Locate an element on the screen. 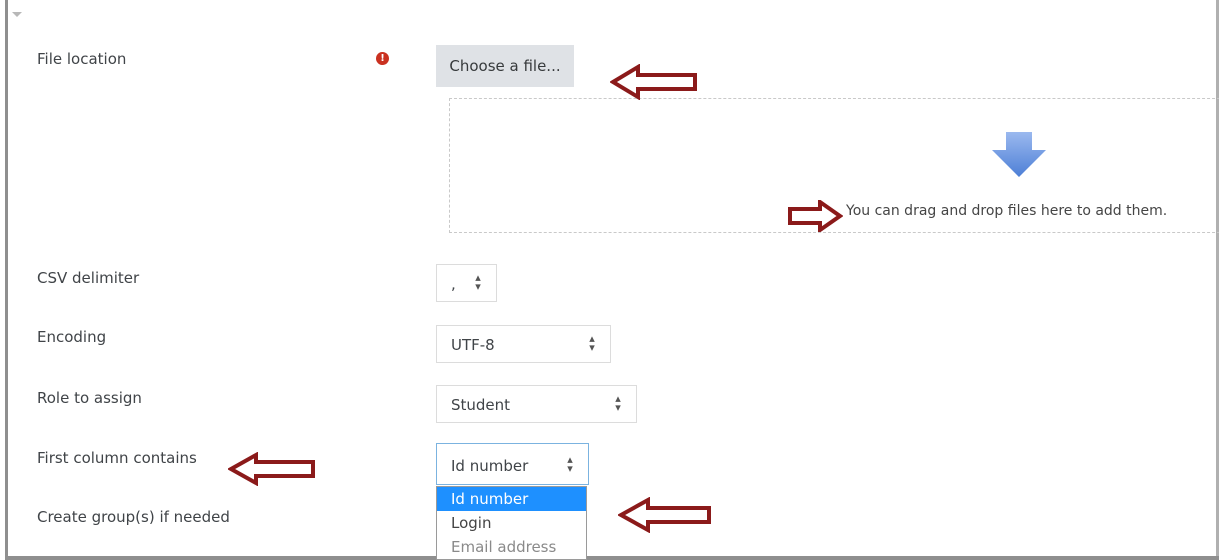  down-arrow-icon is located at coordinates (1019, 154).